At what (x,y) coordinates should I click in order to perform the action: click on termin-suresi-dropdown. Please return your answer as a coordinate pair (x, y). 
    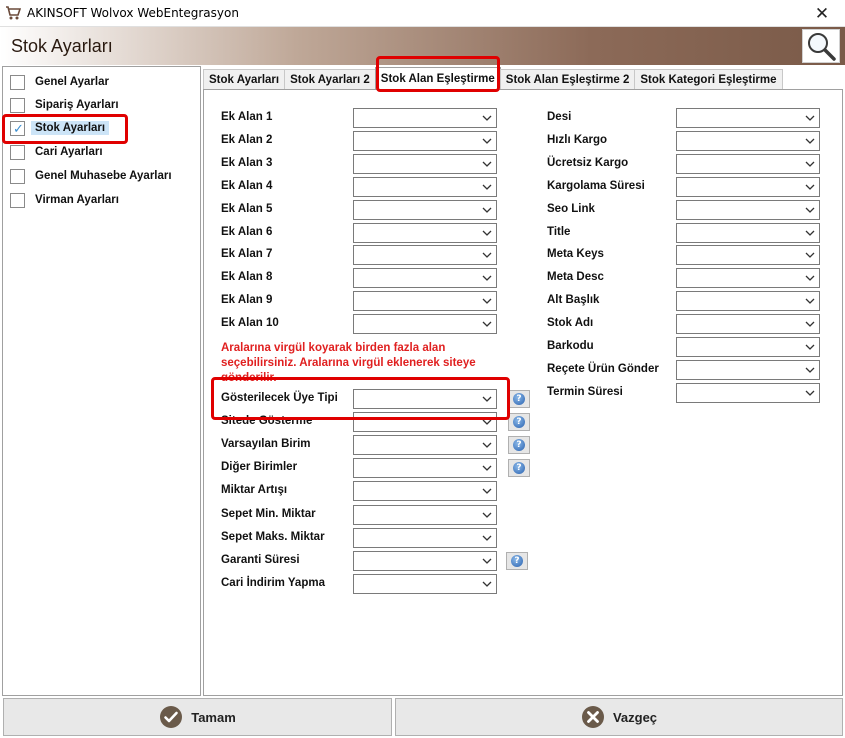
    Looking at the image, I should click on (748, 393).